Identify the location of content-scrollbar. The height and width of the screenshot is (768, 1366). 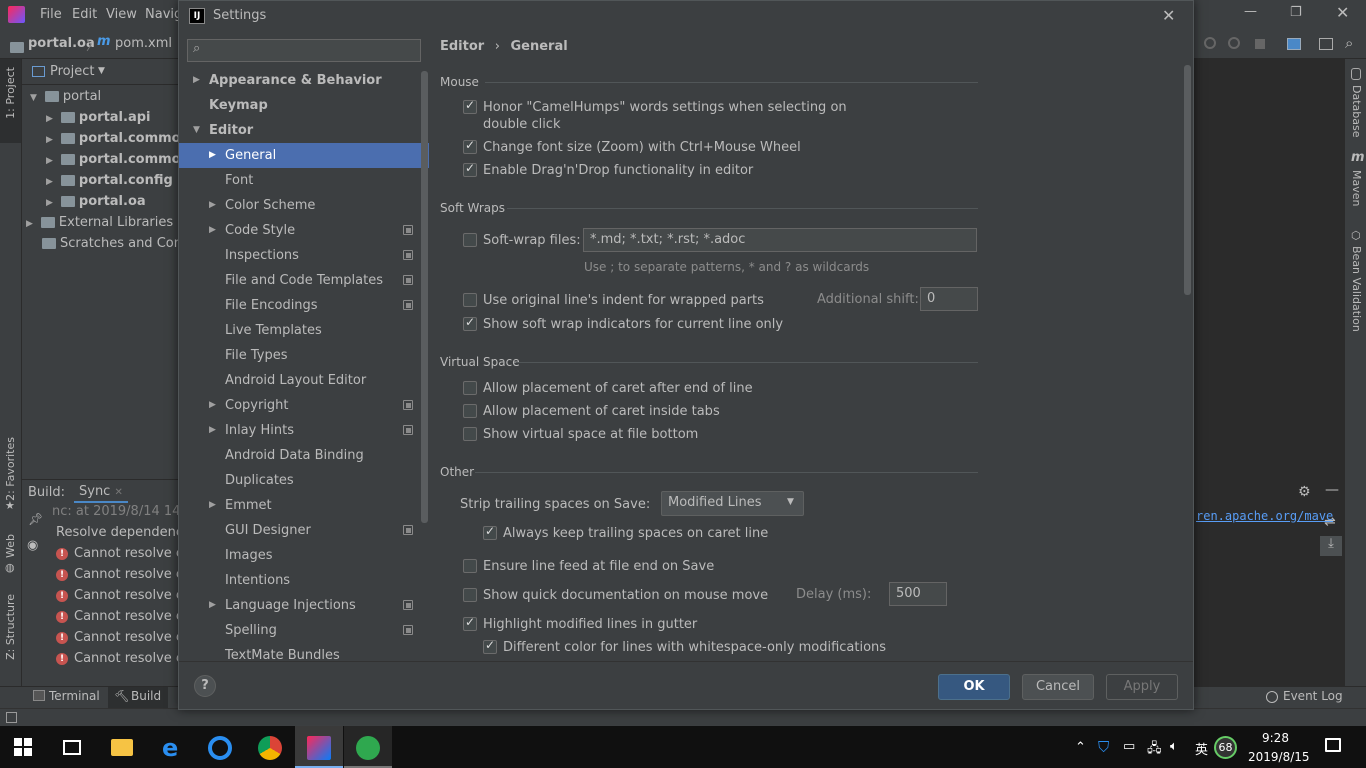
(1187, 180).